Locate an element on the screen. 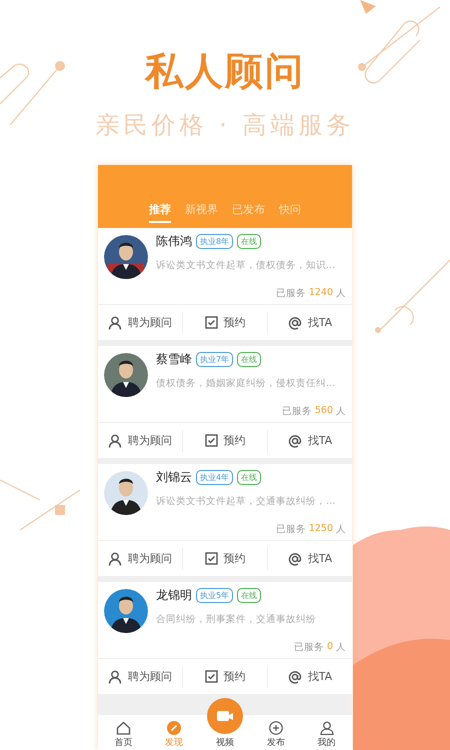 This screenshot has width=450, height=750. plus-circle-icon is located at coordinates (275, 728).